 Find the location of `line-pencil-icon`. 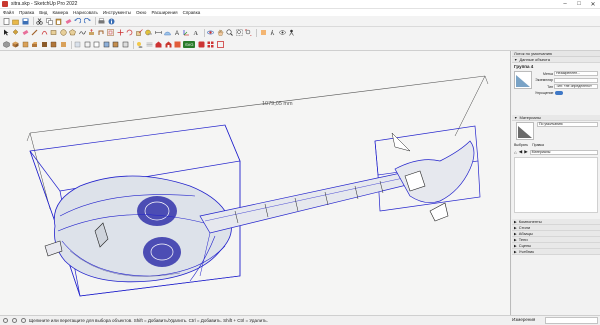

line-pencil-icon is located at coordinates (35, 33).